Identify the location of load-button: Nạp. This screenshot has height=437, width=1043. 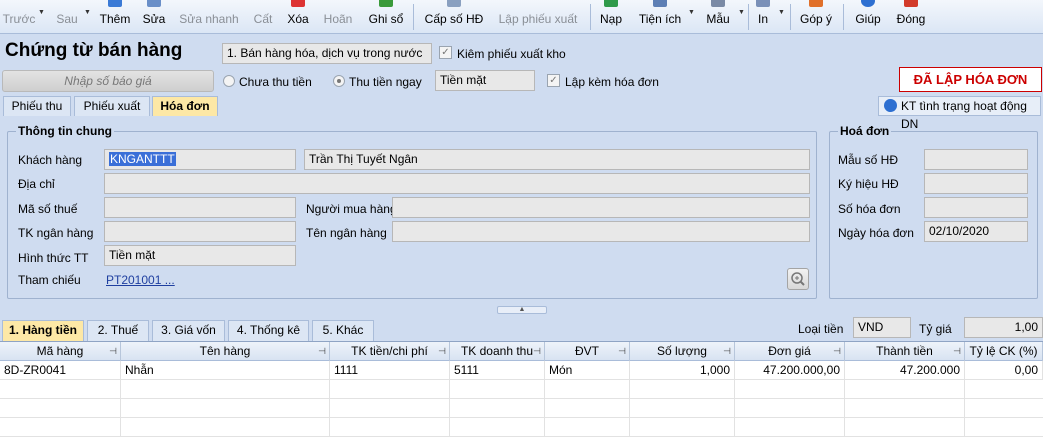
(611, 17).